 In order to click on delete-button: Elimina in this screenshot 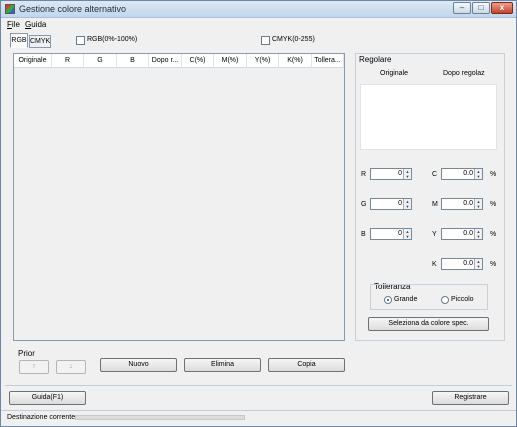, I will do `click(222, 365)`.